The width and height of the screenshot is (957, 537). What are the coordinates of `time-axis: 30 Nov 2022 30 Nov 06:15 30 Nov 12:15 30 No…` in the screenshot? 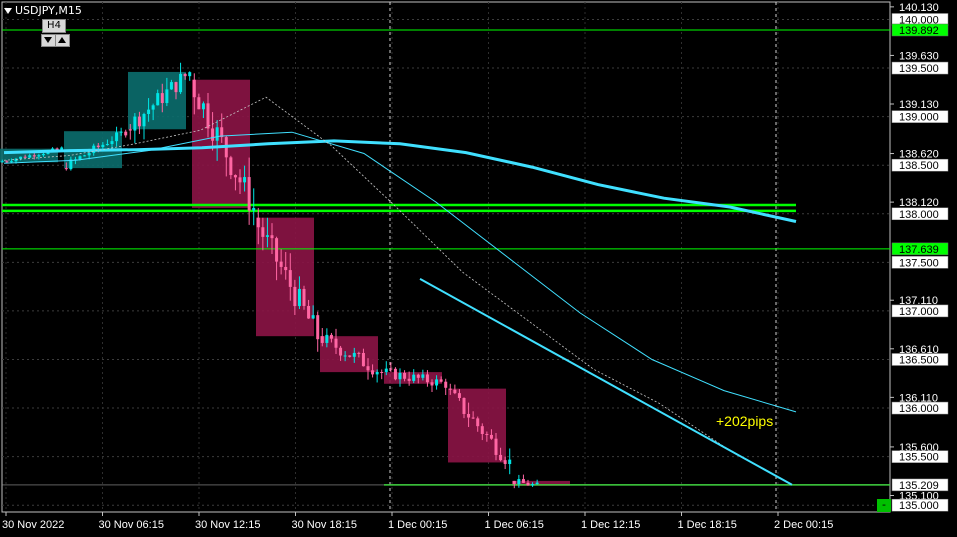 It's located at (417, 521).